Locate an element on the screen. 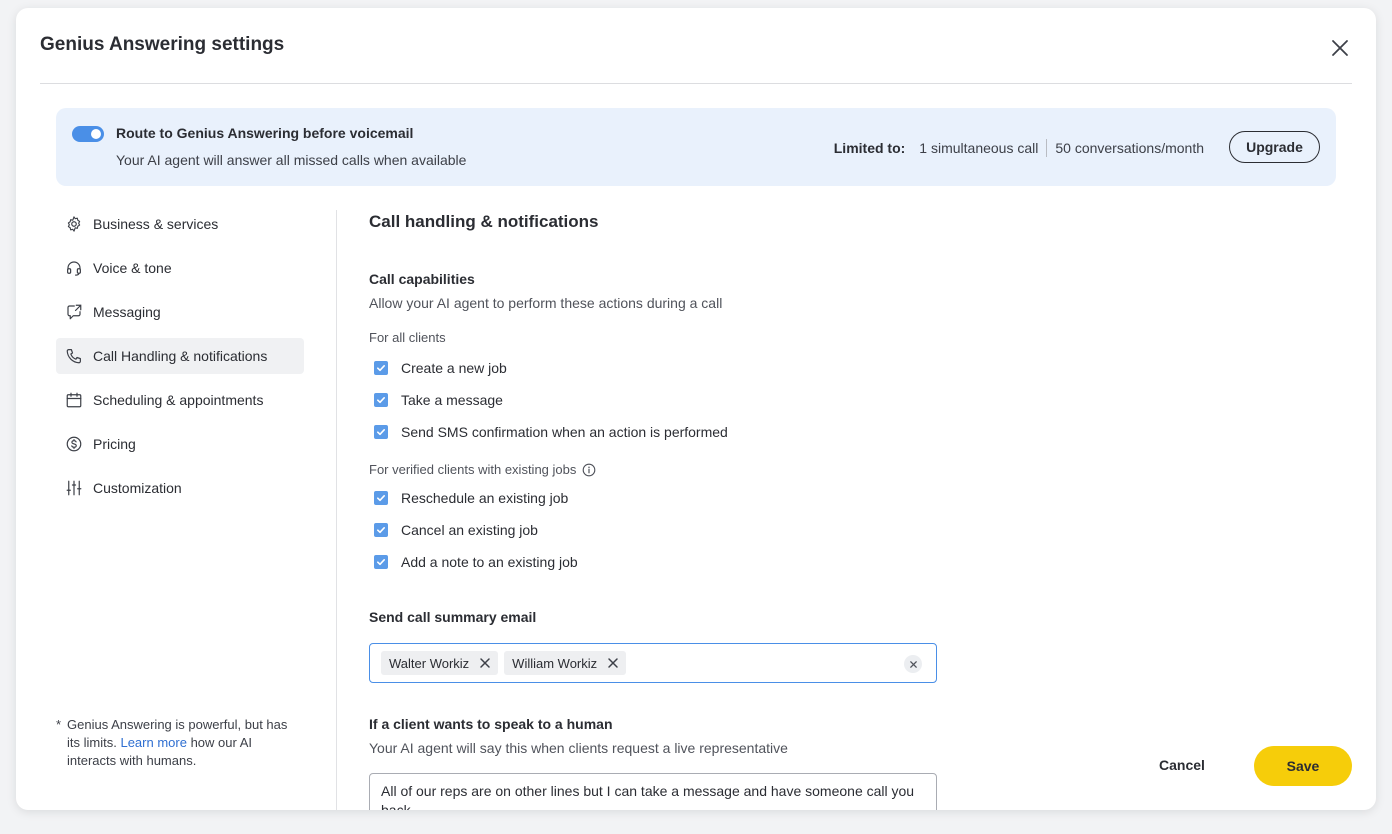 The image size is (1392, 834). checkbox-label: Add a note to an existing job is located at coordinates (489, 562).